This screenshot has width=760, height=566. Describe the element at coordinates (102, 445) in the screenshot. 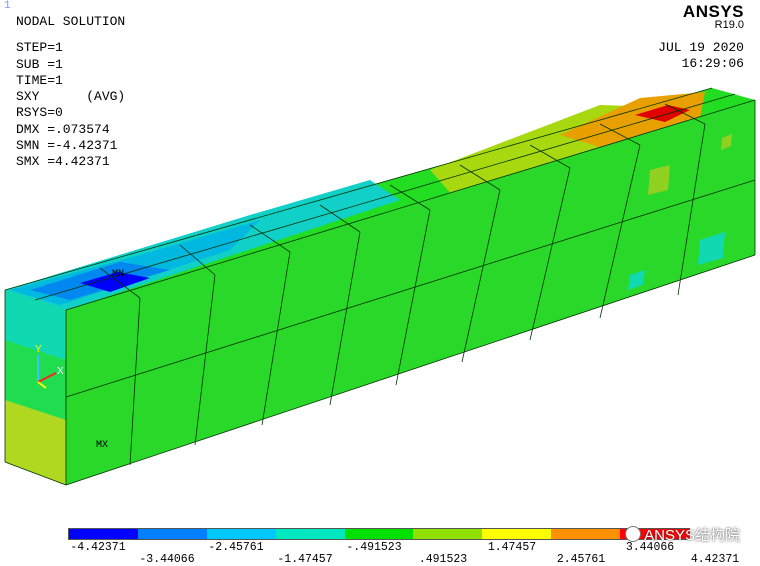

I see `max-marker-label: MX` at that location.